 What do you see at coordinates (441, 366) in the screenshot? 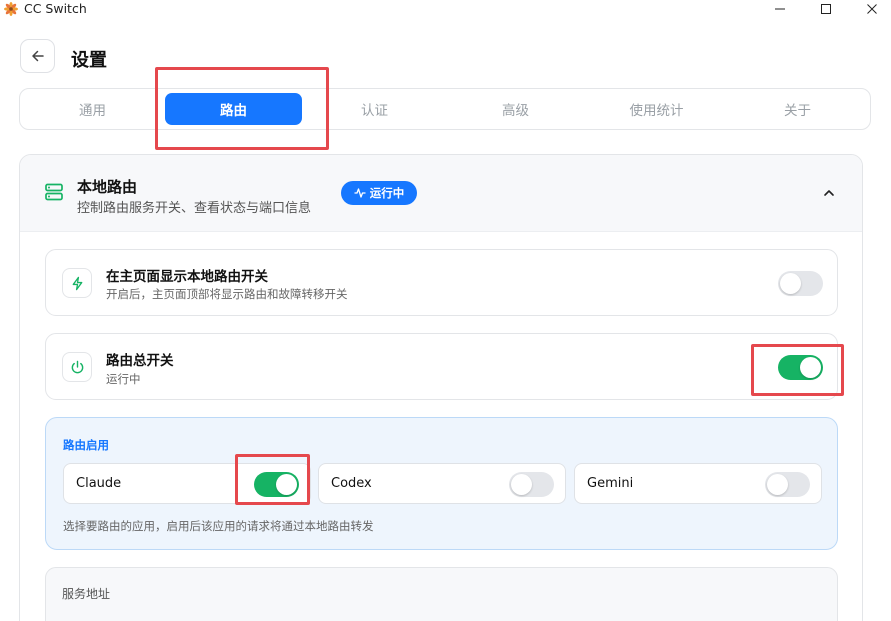
I see `master-switch-card: 路由总开关 运行中` at bounding box center [441, 366].